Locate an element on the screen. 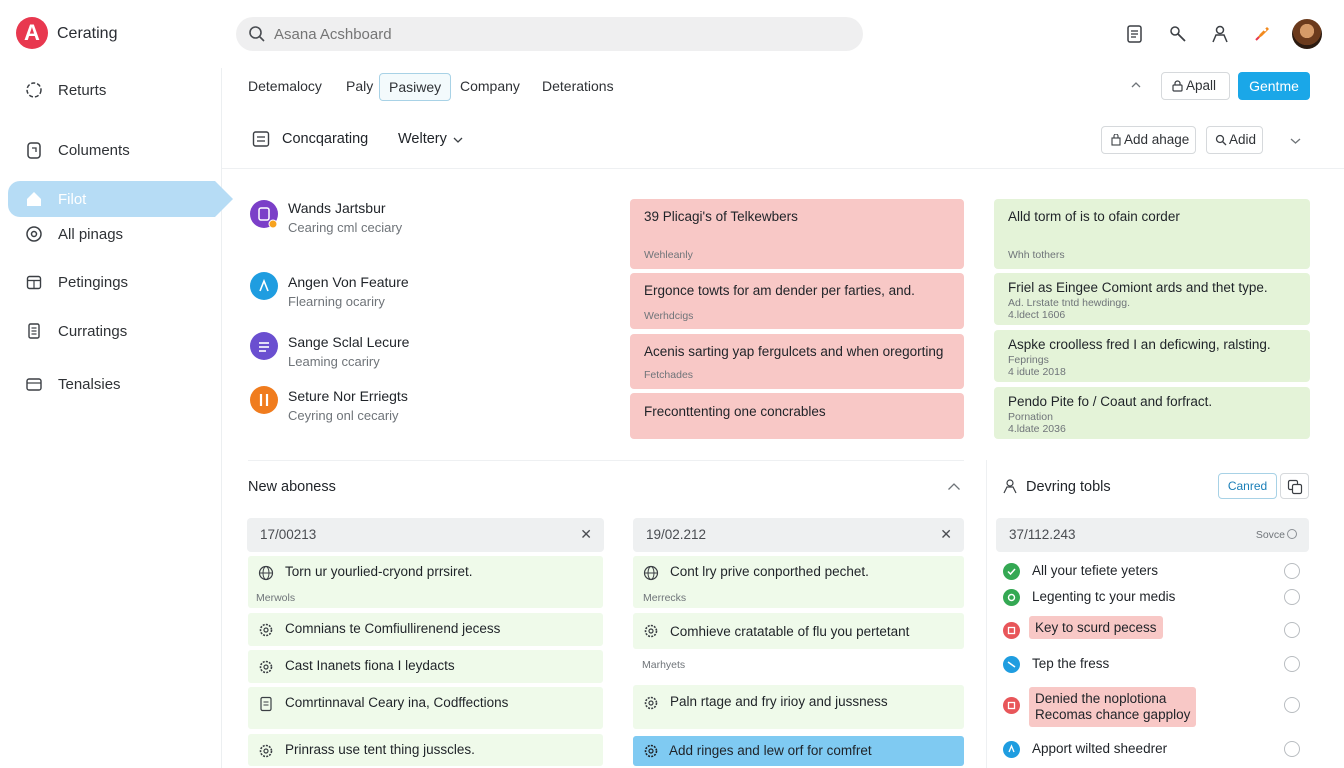 This screenshot has width=1344, height=768. task-item: All your tefiete yeters is located at coordinates (1156, 572).